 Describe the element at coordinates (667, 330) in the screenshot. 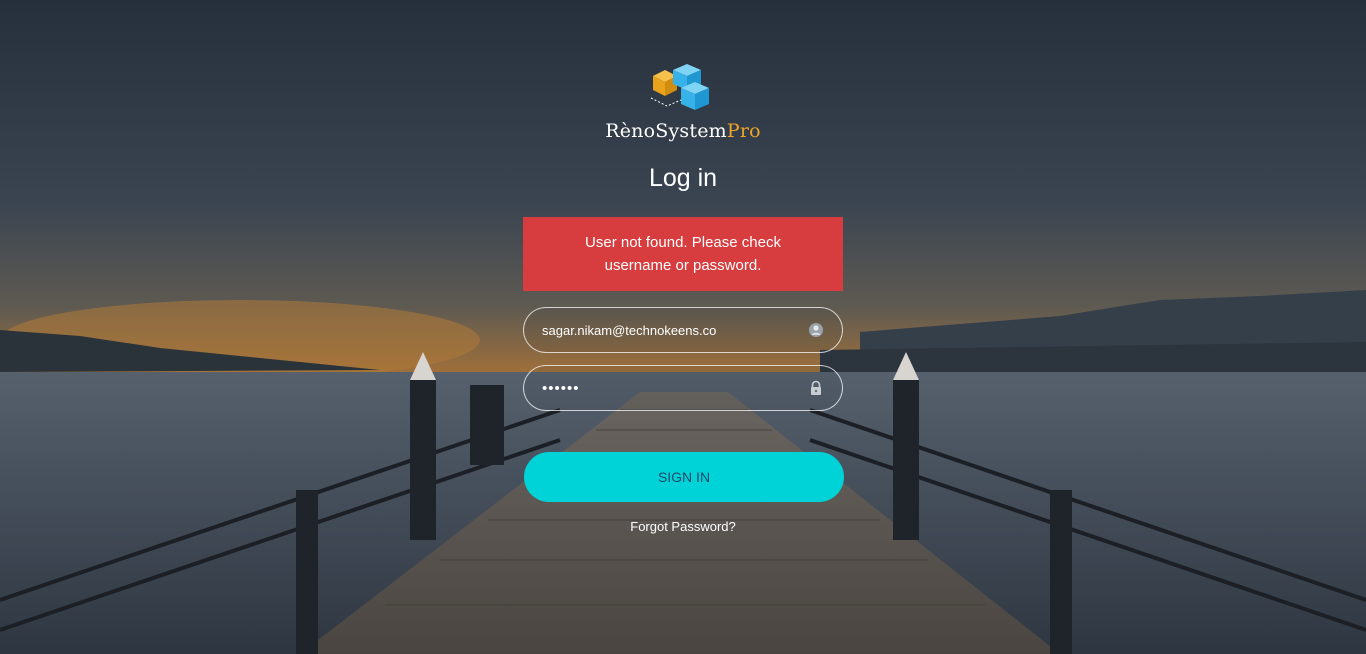

I see `username-input` at that location.